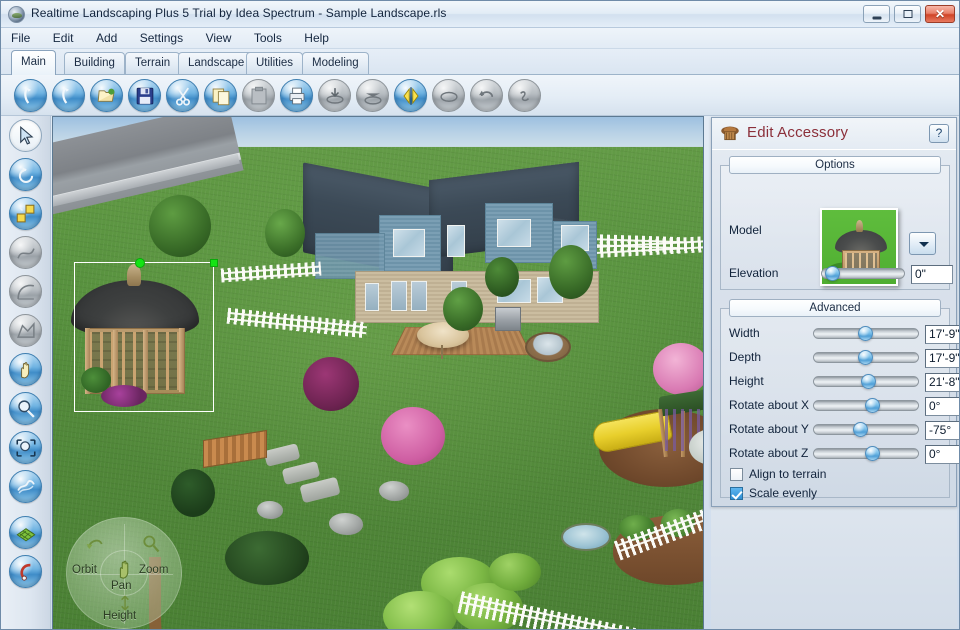  I want to click on bring-forward-icon, so click(372, 98).